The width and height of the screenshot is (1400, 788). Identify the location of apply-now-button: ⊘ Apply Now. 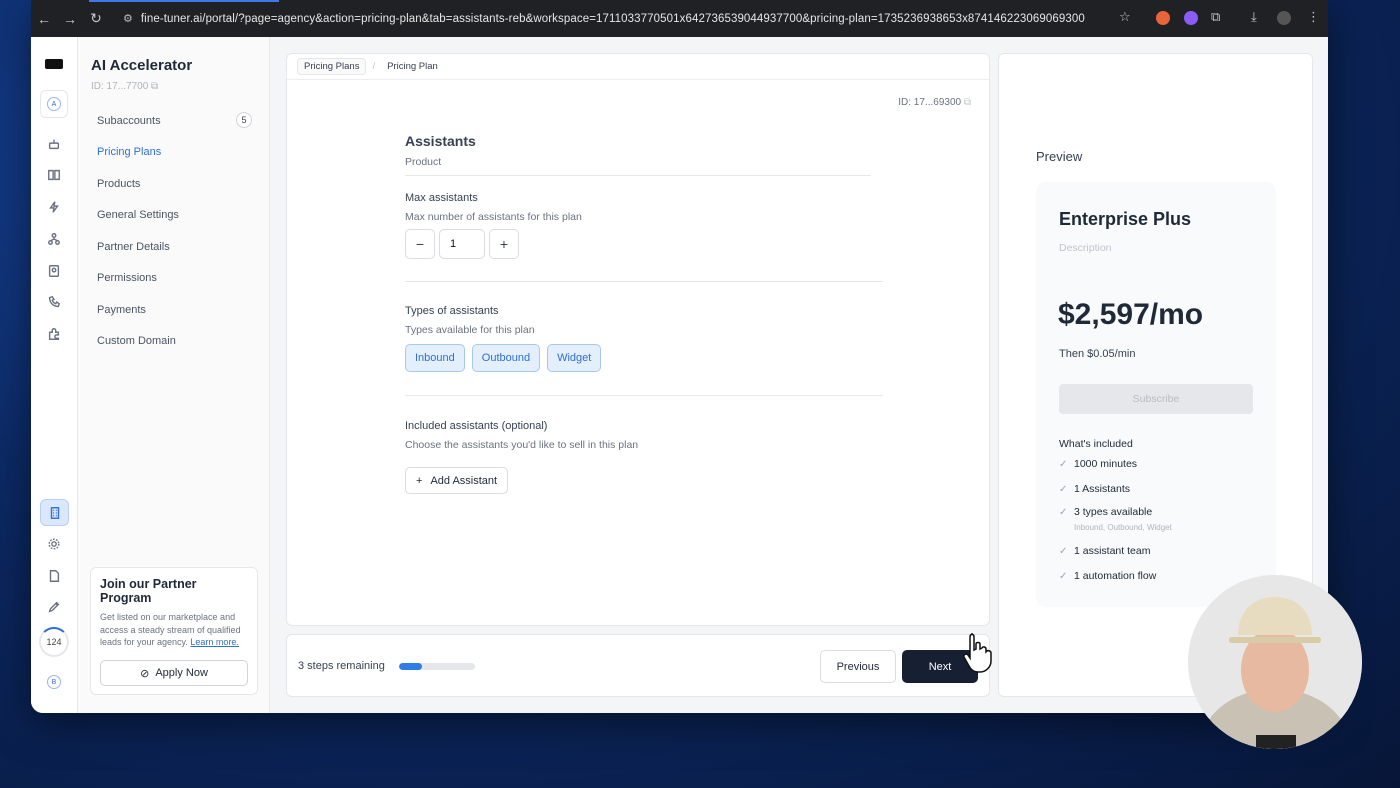
(174, 673).